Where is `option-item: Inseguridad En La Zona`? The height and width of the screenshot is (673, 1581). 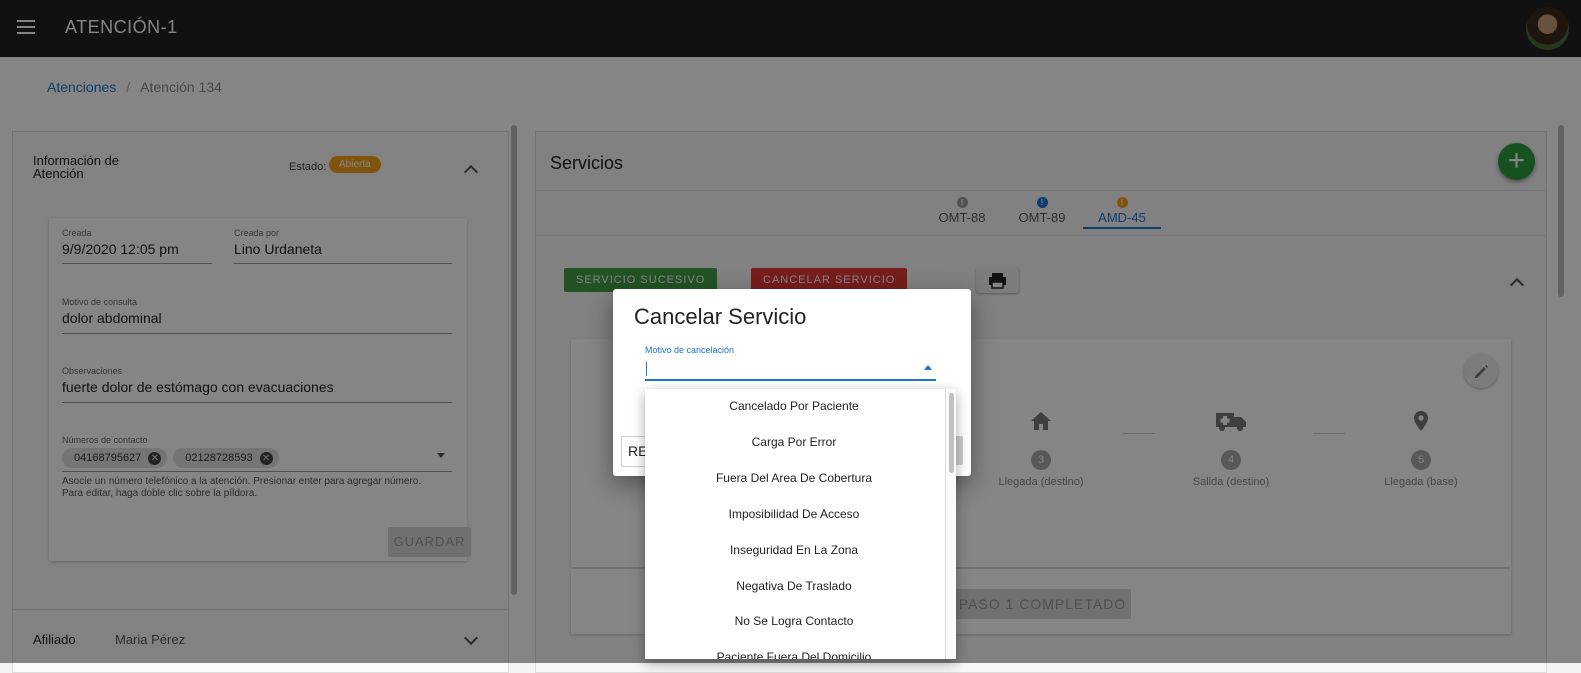
option-item: Inseguridad En La Zona is located at coordinates (794, 550).